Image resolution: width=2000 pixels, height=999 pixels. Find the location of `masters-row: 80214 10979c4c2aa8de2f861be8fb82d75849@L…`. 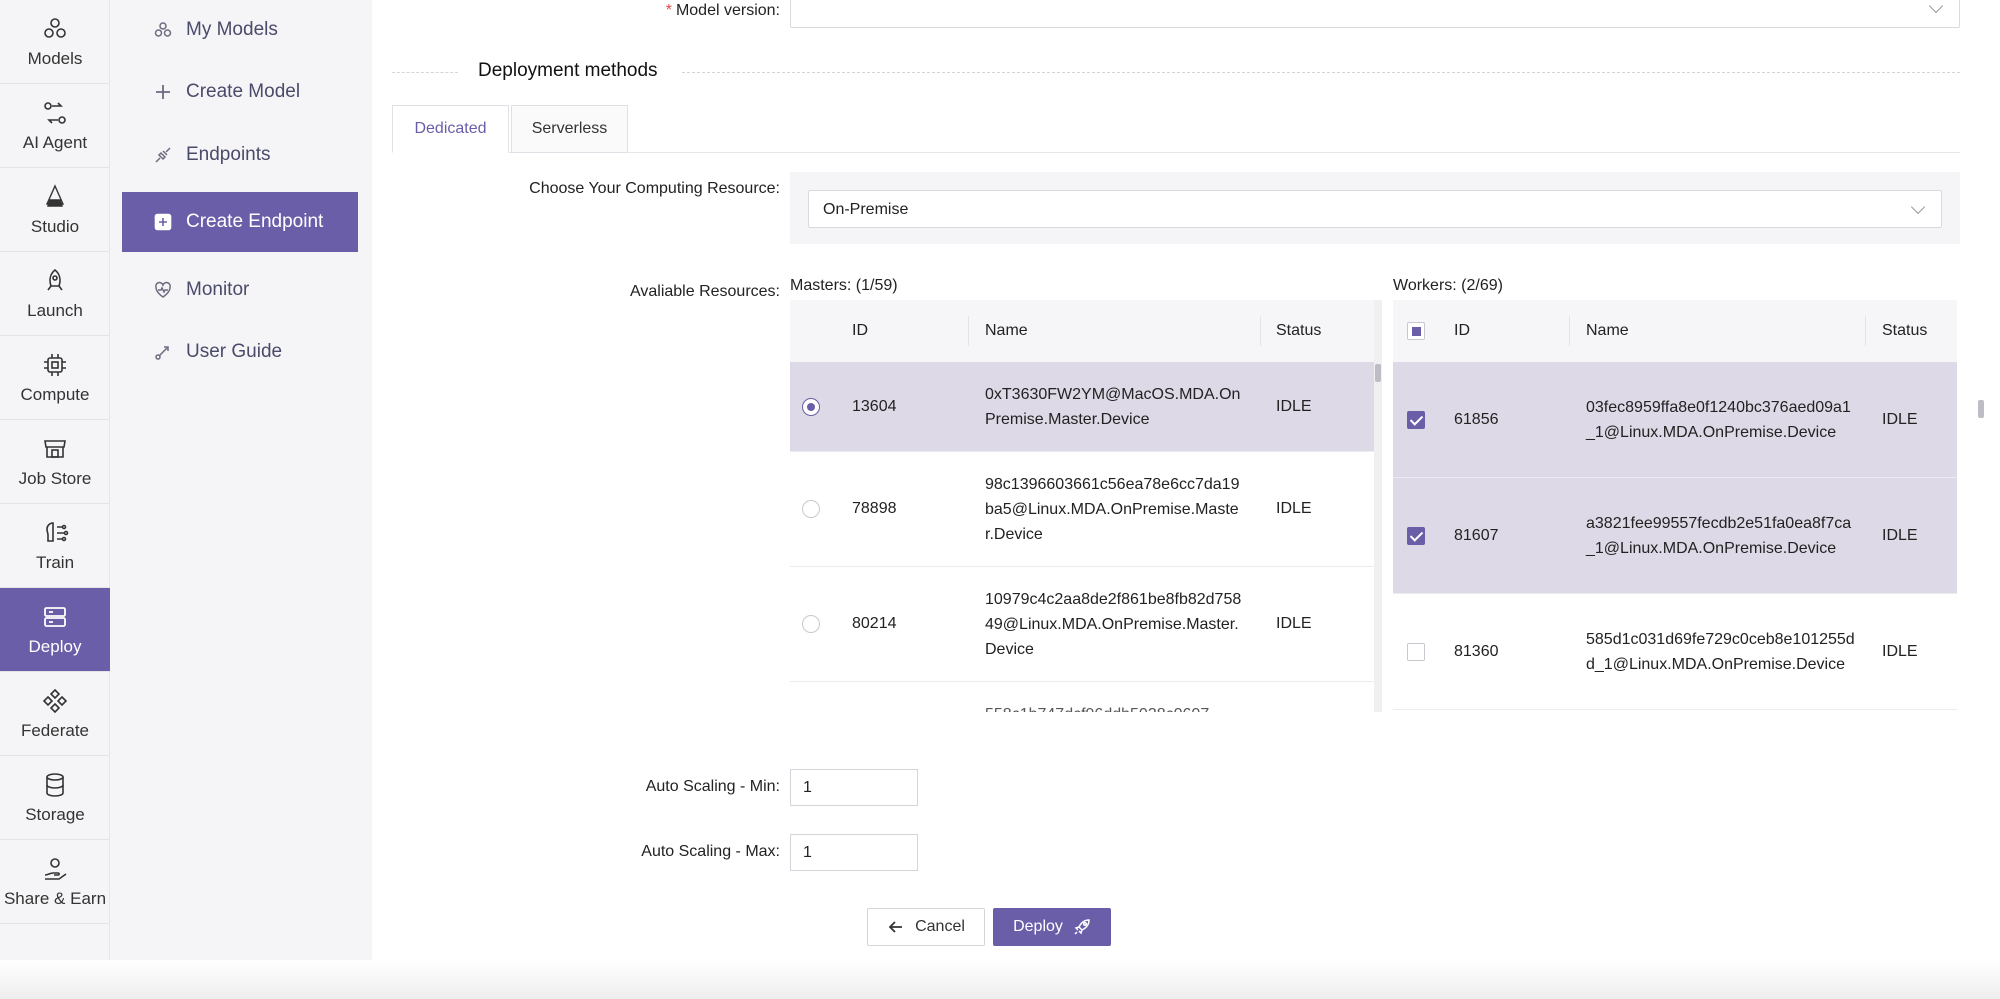

masters-row: 80214 10979c4c2aa8de2f861be8fb82d75849@L… is located at coordinates (1082, 624).